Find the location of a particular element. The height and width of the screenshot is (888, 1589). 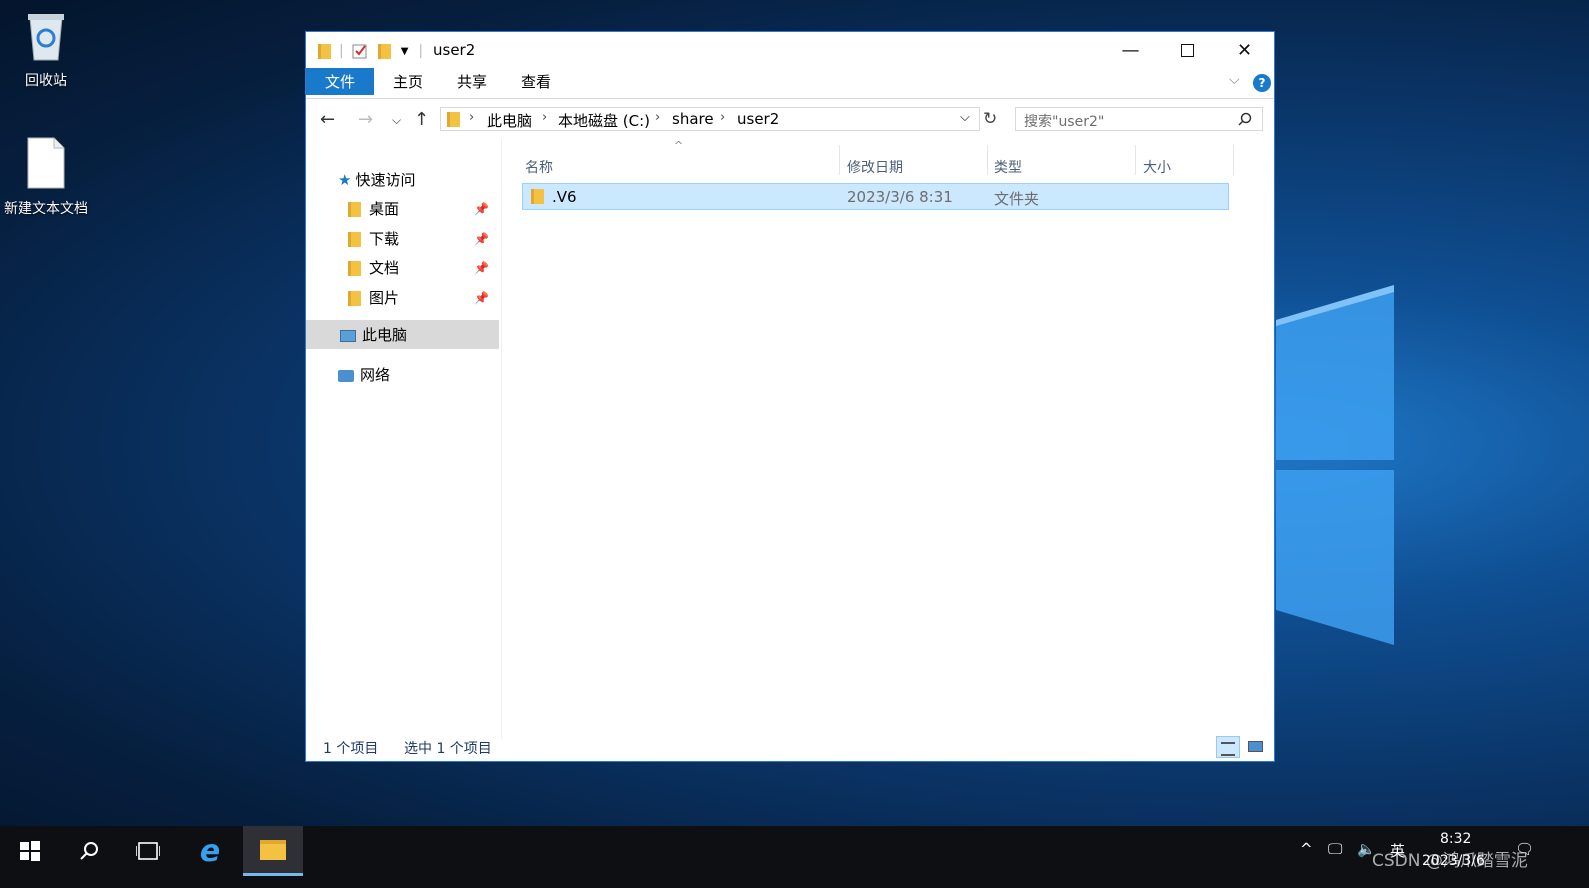

tab-file: 文件 is located at coordinates (340, 81).